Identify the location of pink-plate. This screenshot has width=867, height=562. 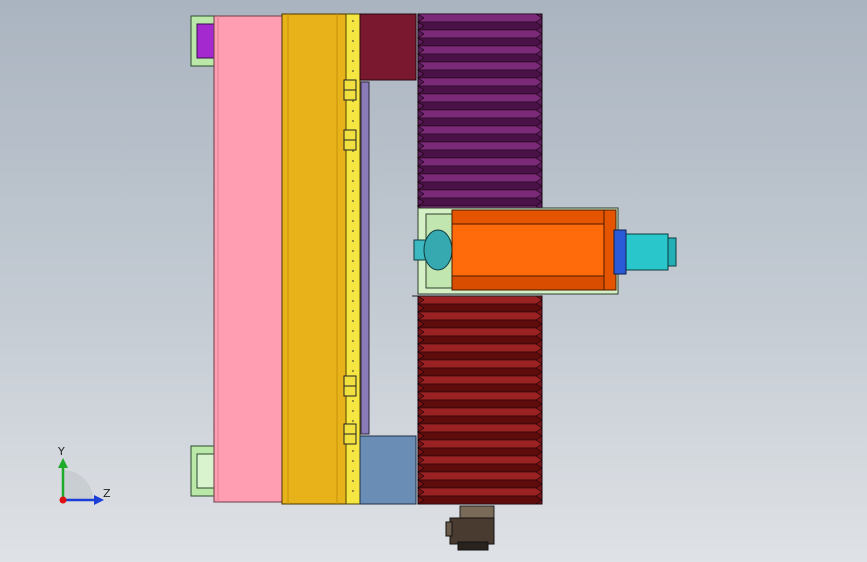
(248, 259).